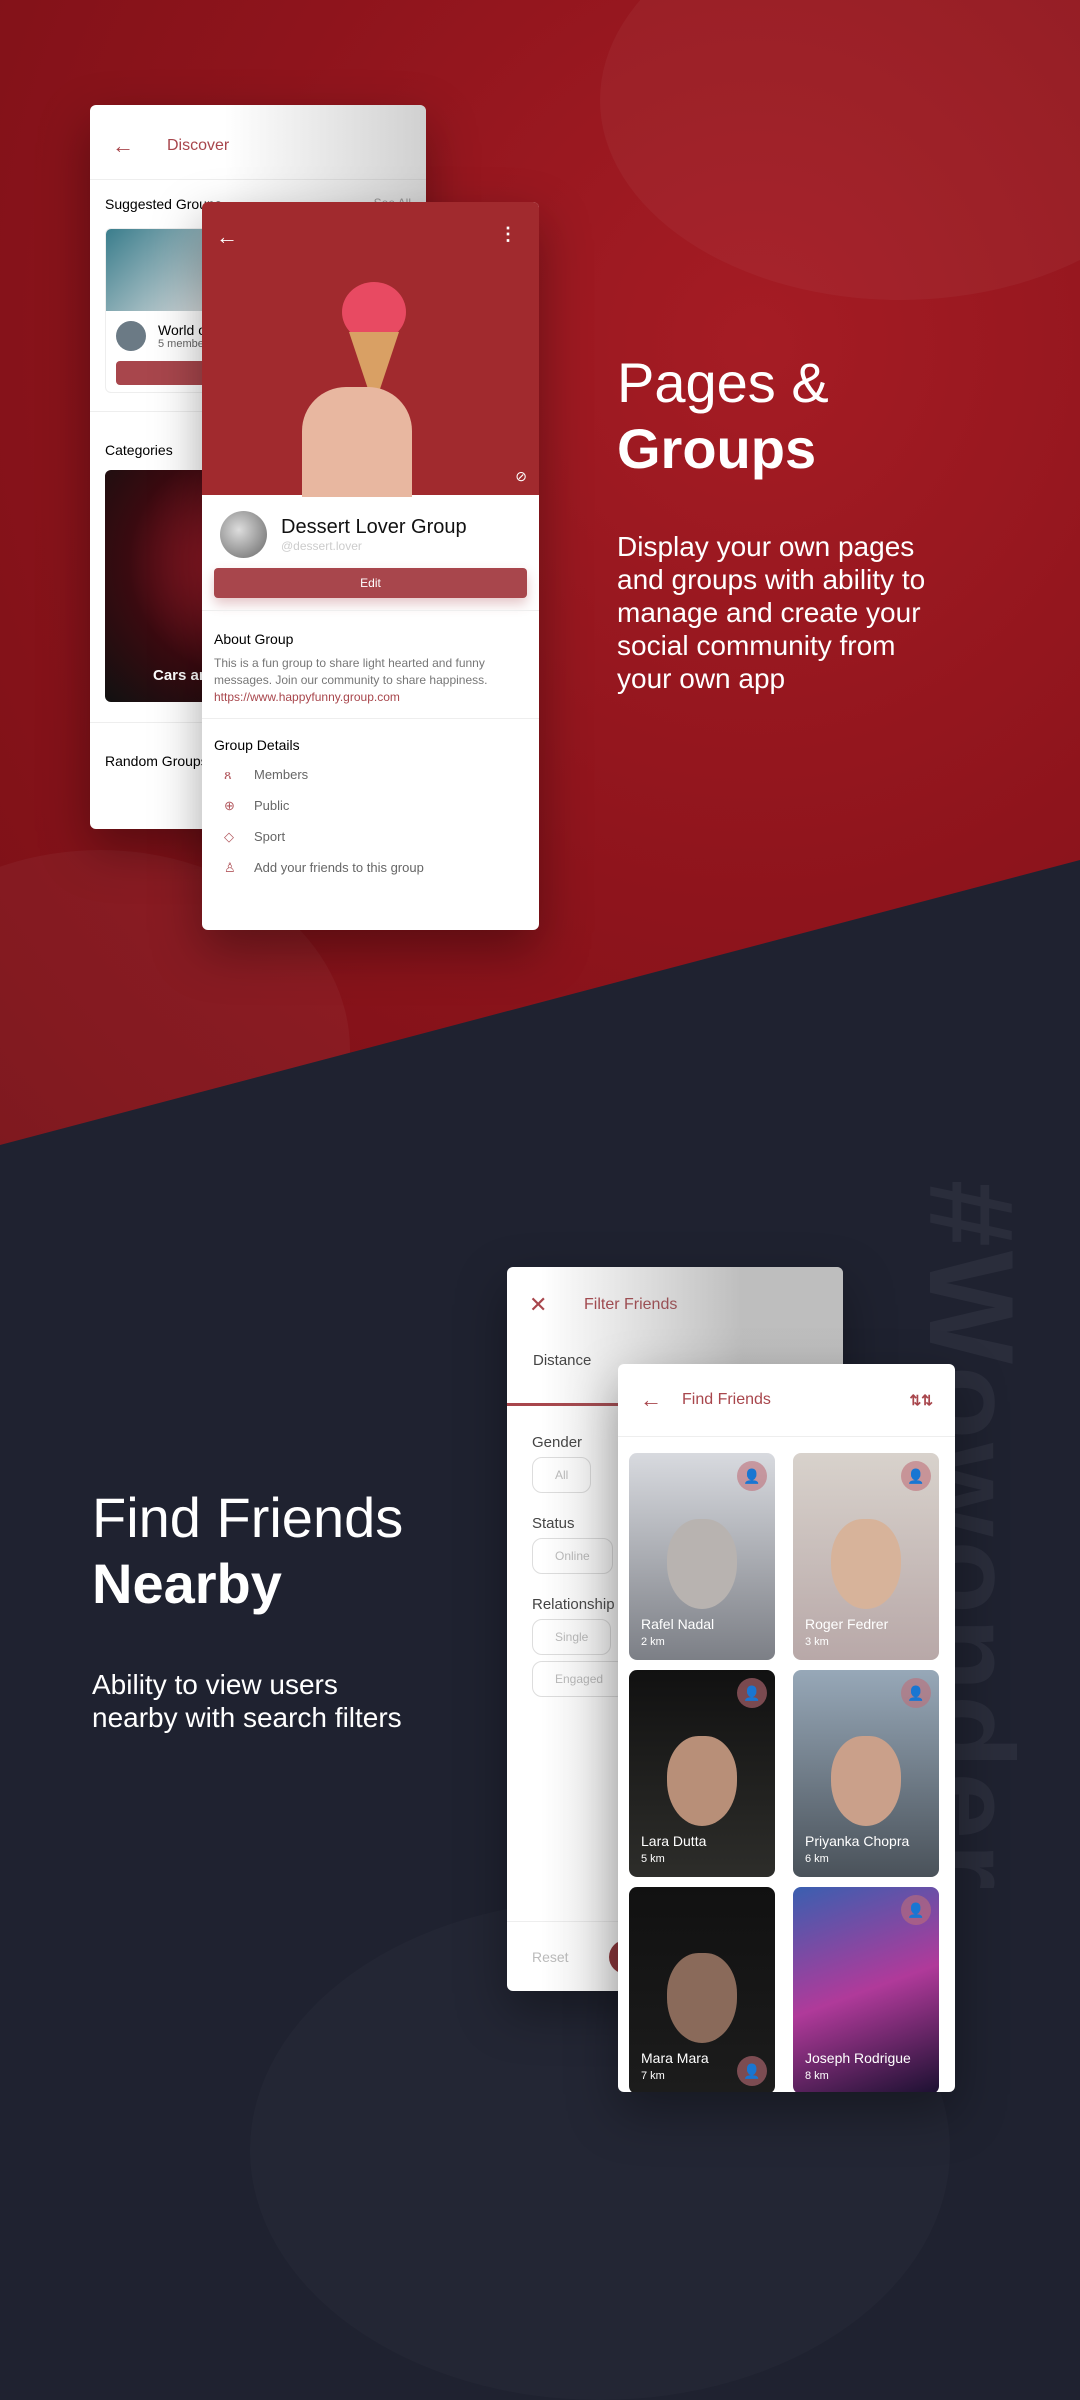 This screenshot has width=1080, height=2400. I want to click on reset-button: Reset, so click(550, 1957).